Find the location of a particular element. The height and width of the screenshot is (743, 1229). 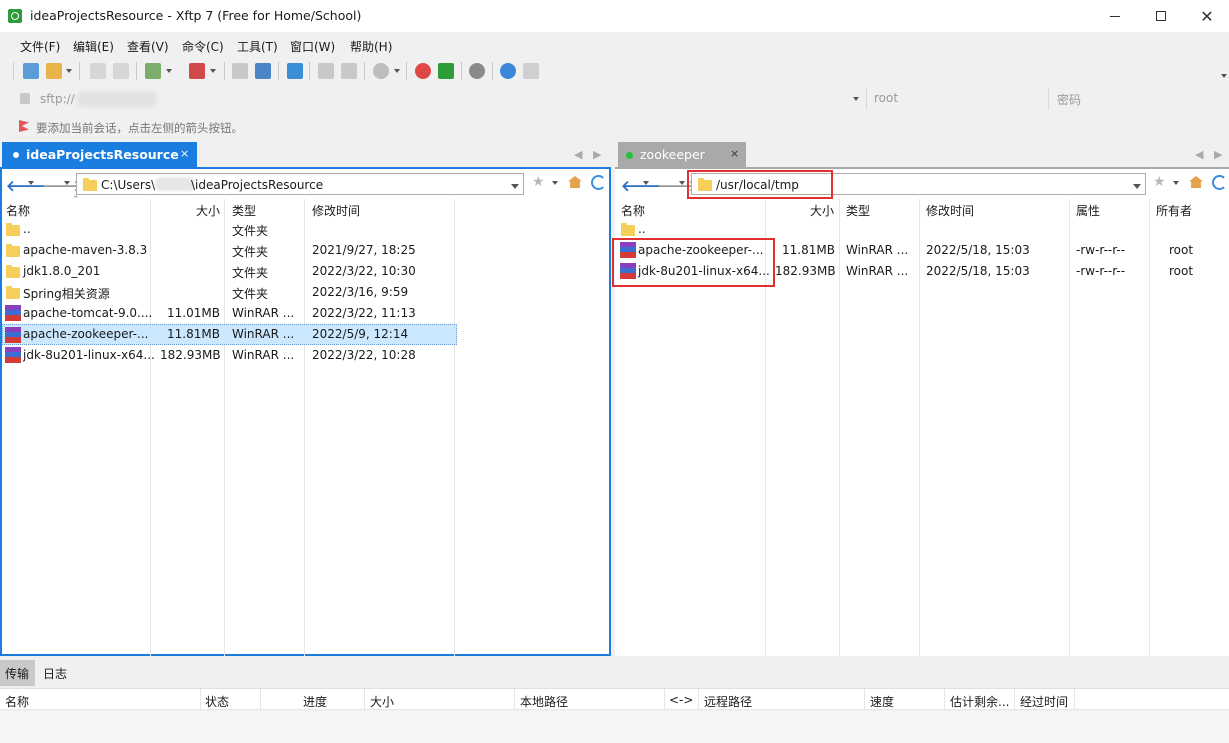

maximize-button is located at coordinates (1161, 16).